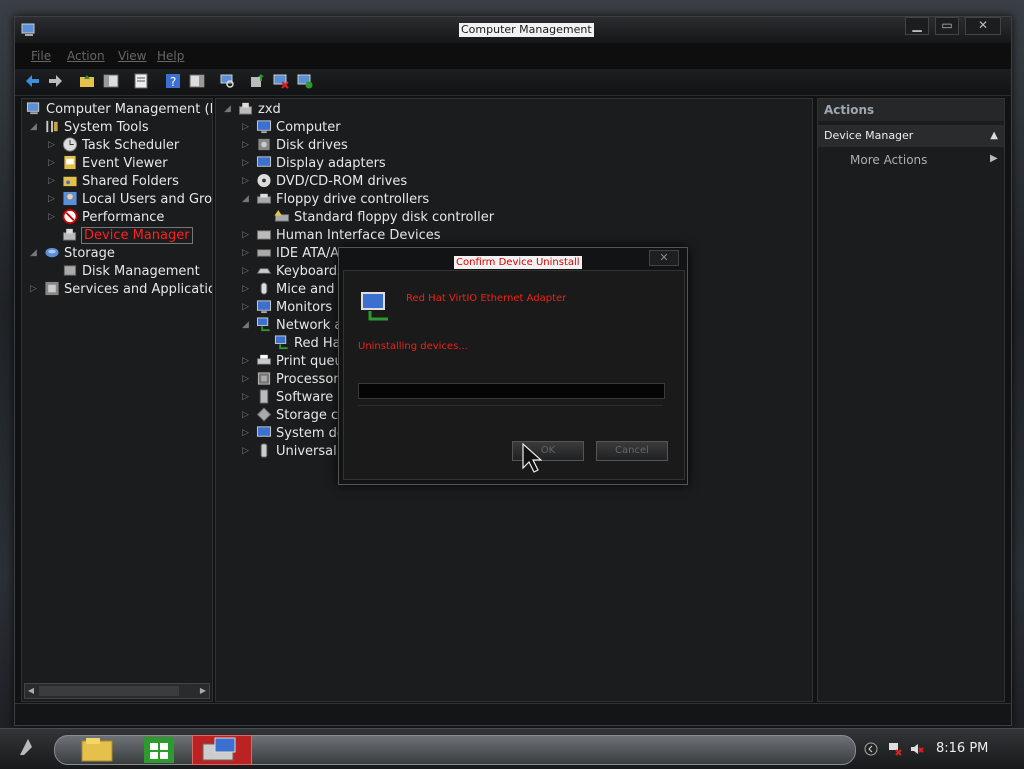 This screenshot has height=769, width=1024. Describe the element at coordinates (293, 434) in the screenshot. I see `device-category-system-devices: ▷ System de` at that location.